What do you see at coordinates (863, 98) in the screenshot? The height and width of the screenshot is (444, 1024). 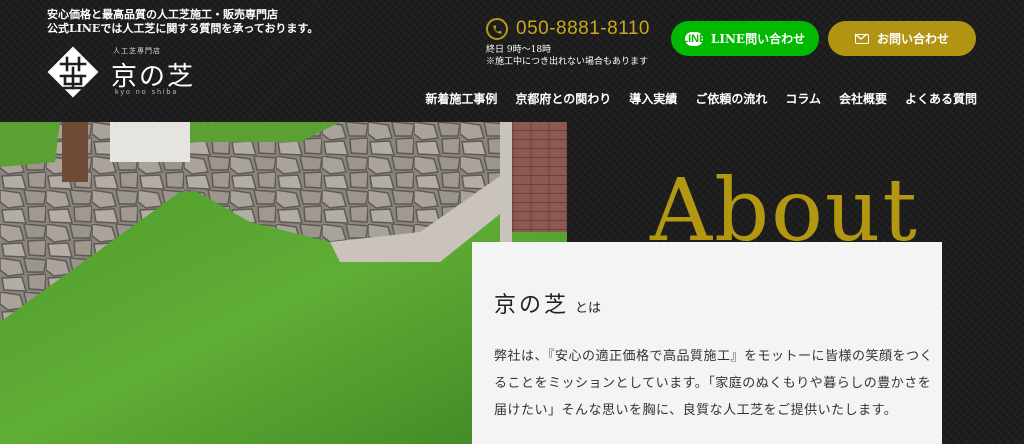 I see `nav-item-company: 会社概要` at bounding box center [863, 98].